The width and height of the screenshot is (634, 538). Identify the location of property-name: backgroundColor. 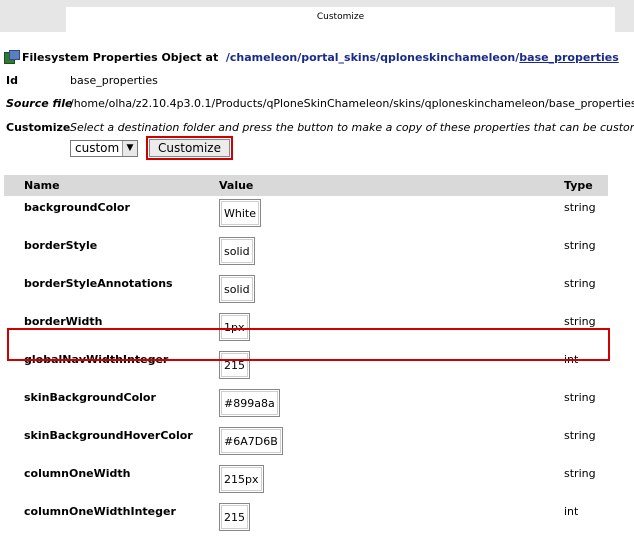
(77, 207).